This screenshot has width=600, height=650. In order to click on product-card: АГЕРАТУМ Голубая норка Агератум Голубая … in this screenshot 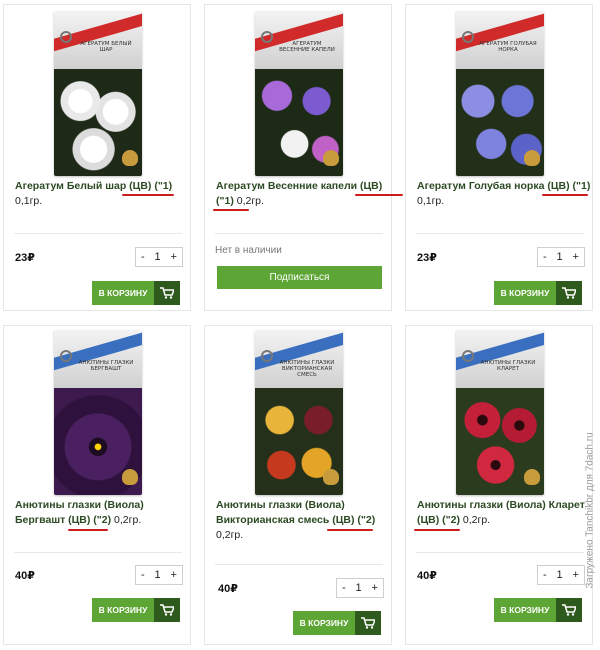, I will do `click(499, 157)`.